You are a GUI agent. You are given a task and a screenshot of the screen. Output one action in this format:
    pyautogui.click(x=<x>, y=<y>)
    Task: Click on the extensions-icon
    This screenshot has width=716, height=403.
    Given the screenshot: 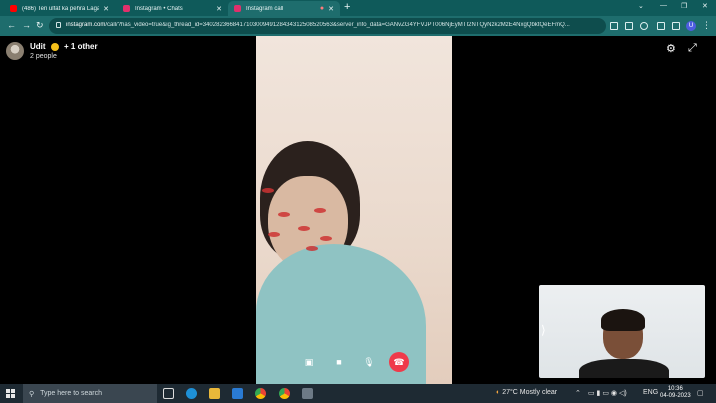 What is the action you would take?
    pyautogui.click(x=661, y=26)
    